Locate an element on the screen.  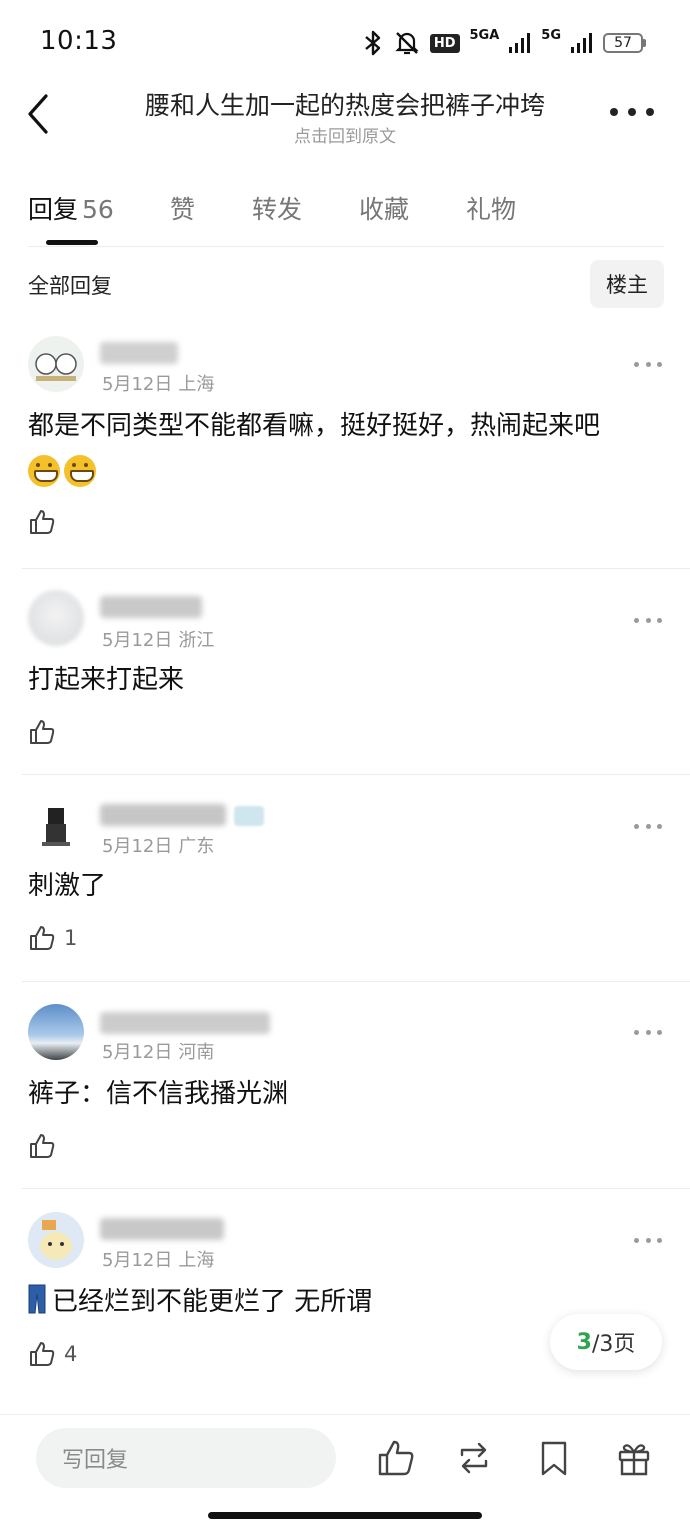
battery-level: 57 is located at coordinates (623, 43).